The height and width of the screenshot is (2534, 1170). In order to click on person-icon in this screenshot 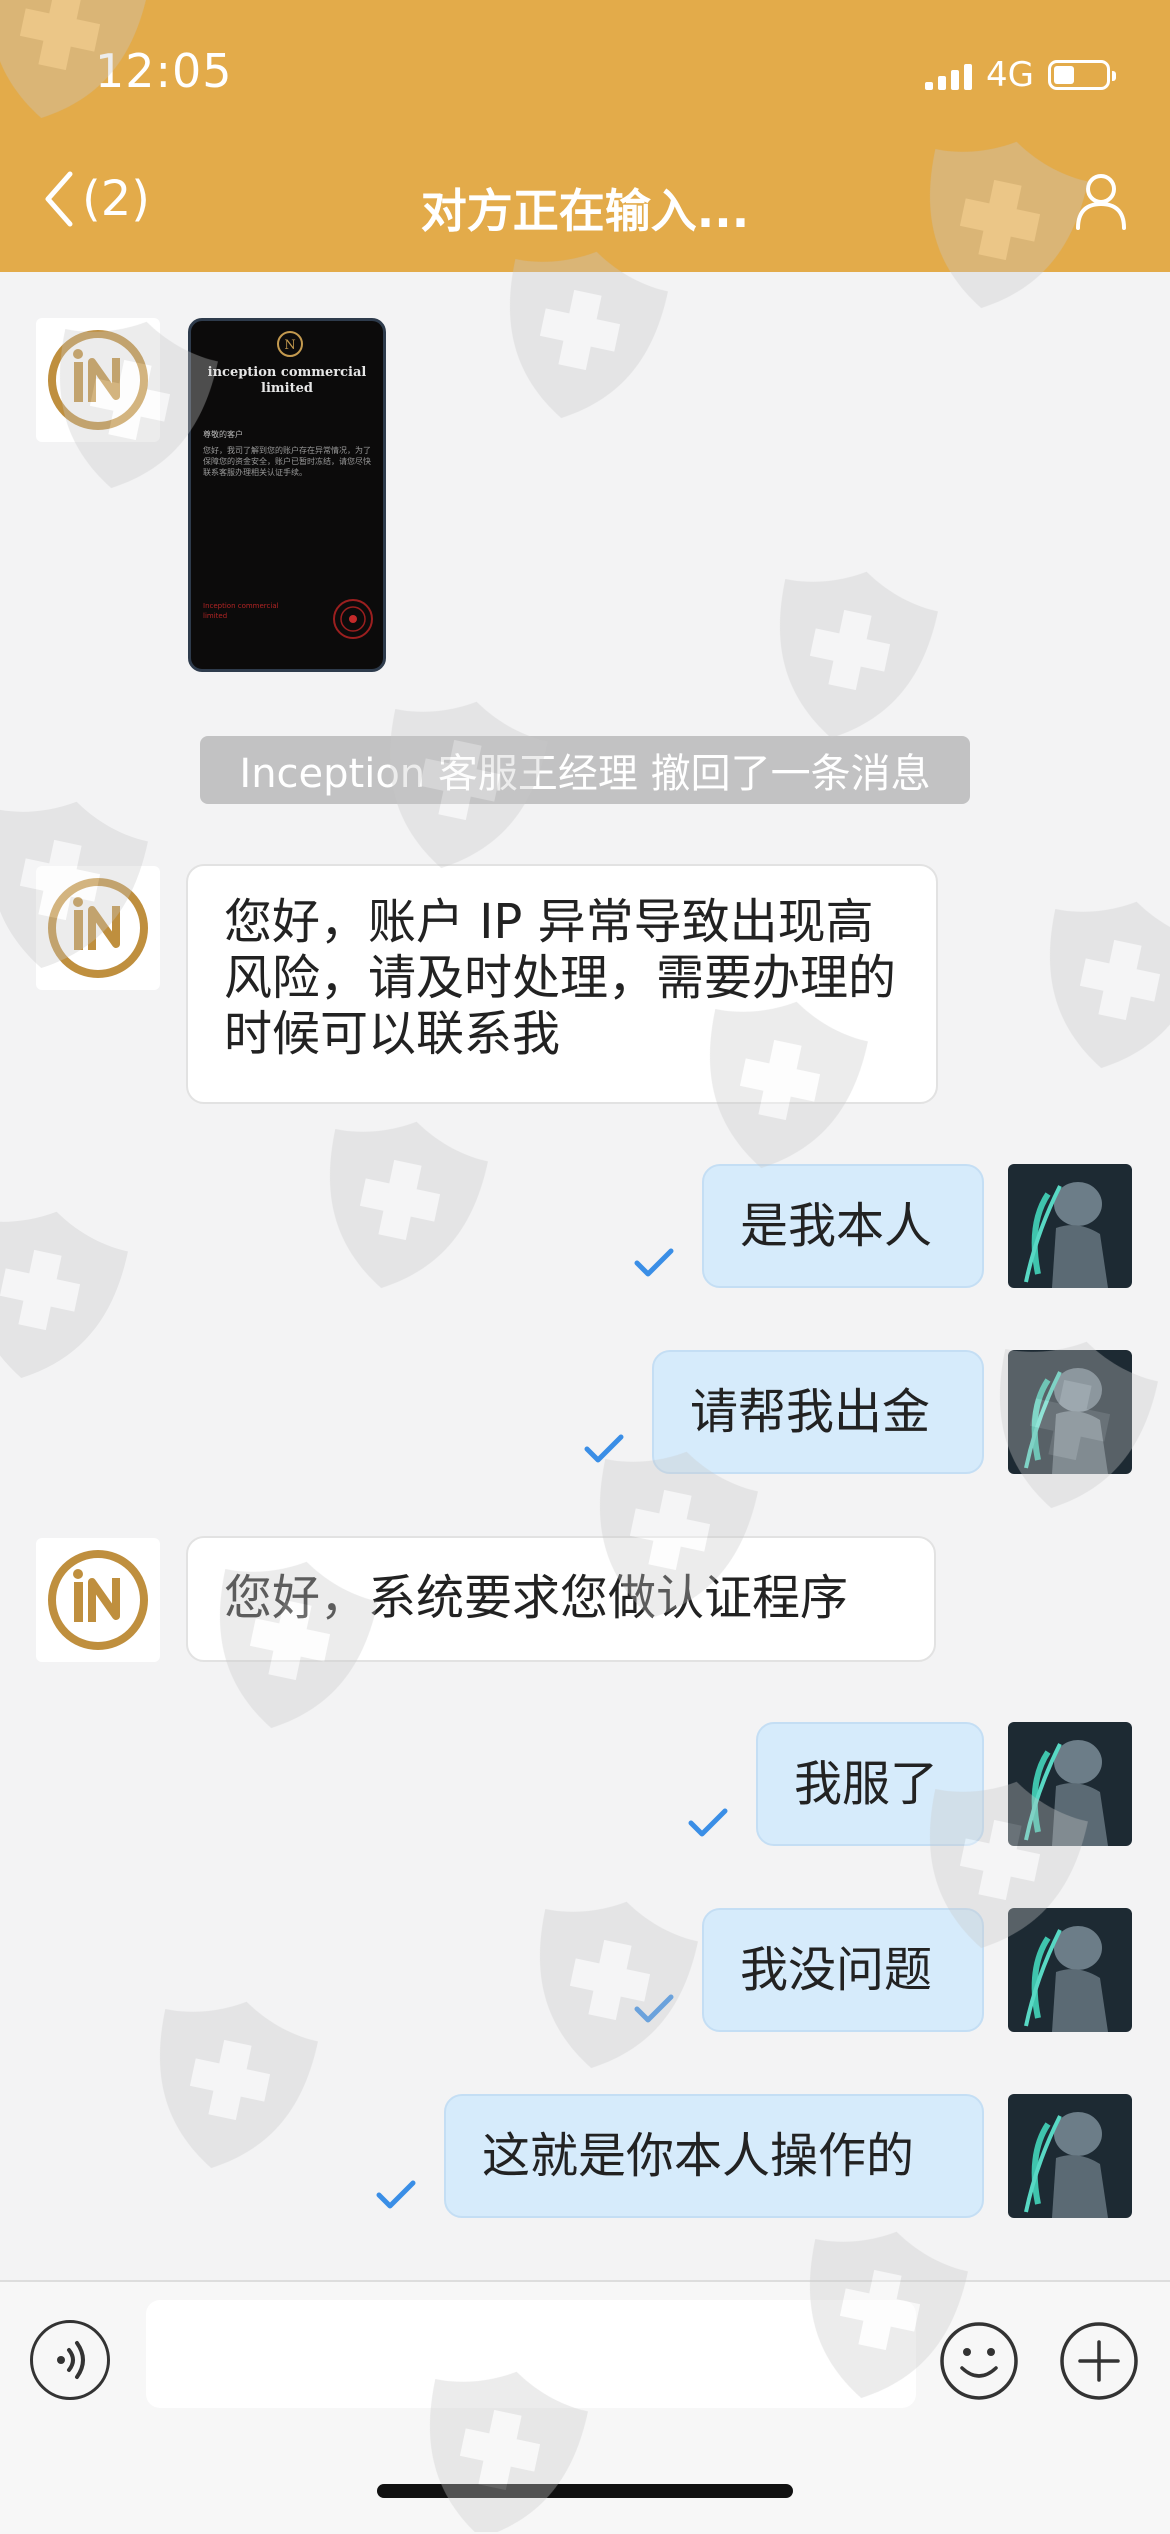, I will do `click(1101, 202)`.